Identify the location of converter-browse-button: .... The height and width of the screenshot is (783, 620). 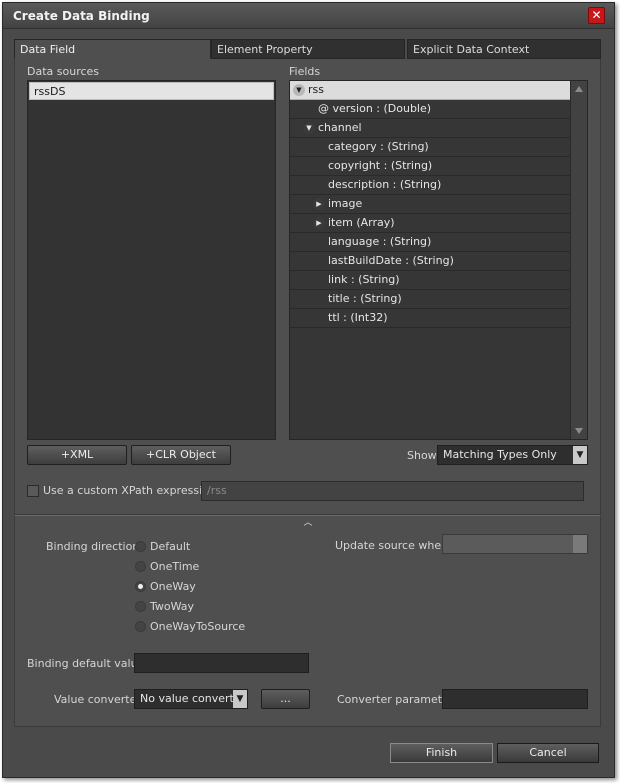
(285, 699).